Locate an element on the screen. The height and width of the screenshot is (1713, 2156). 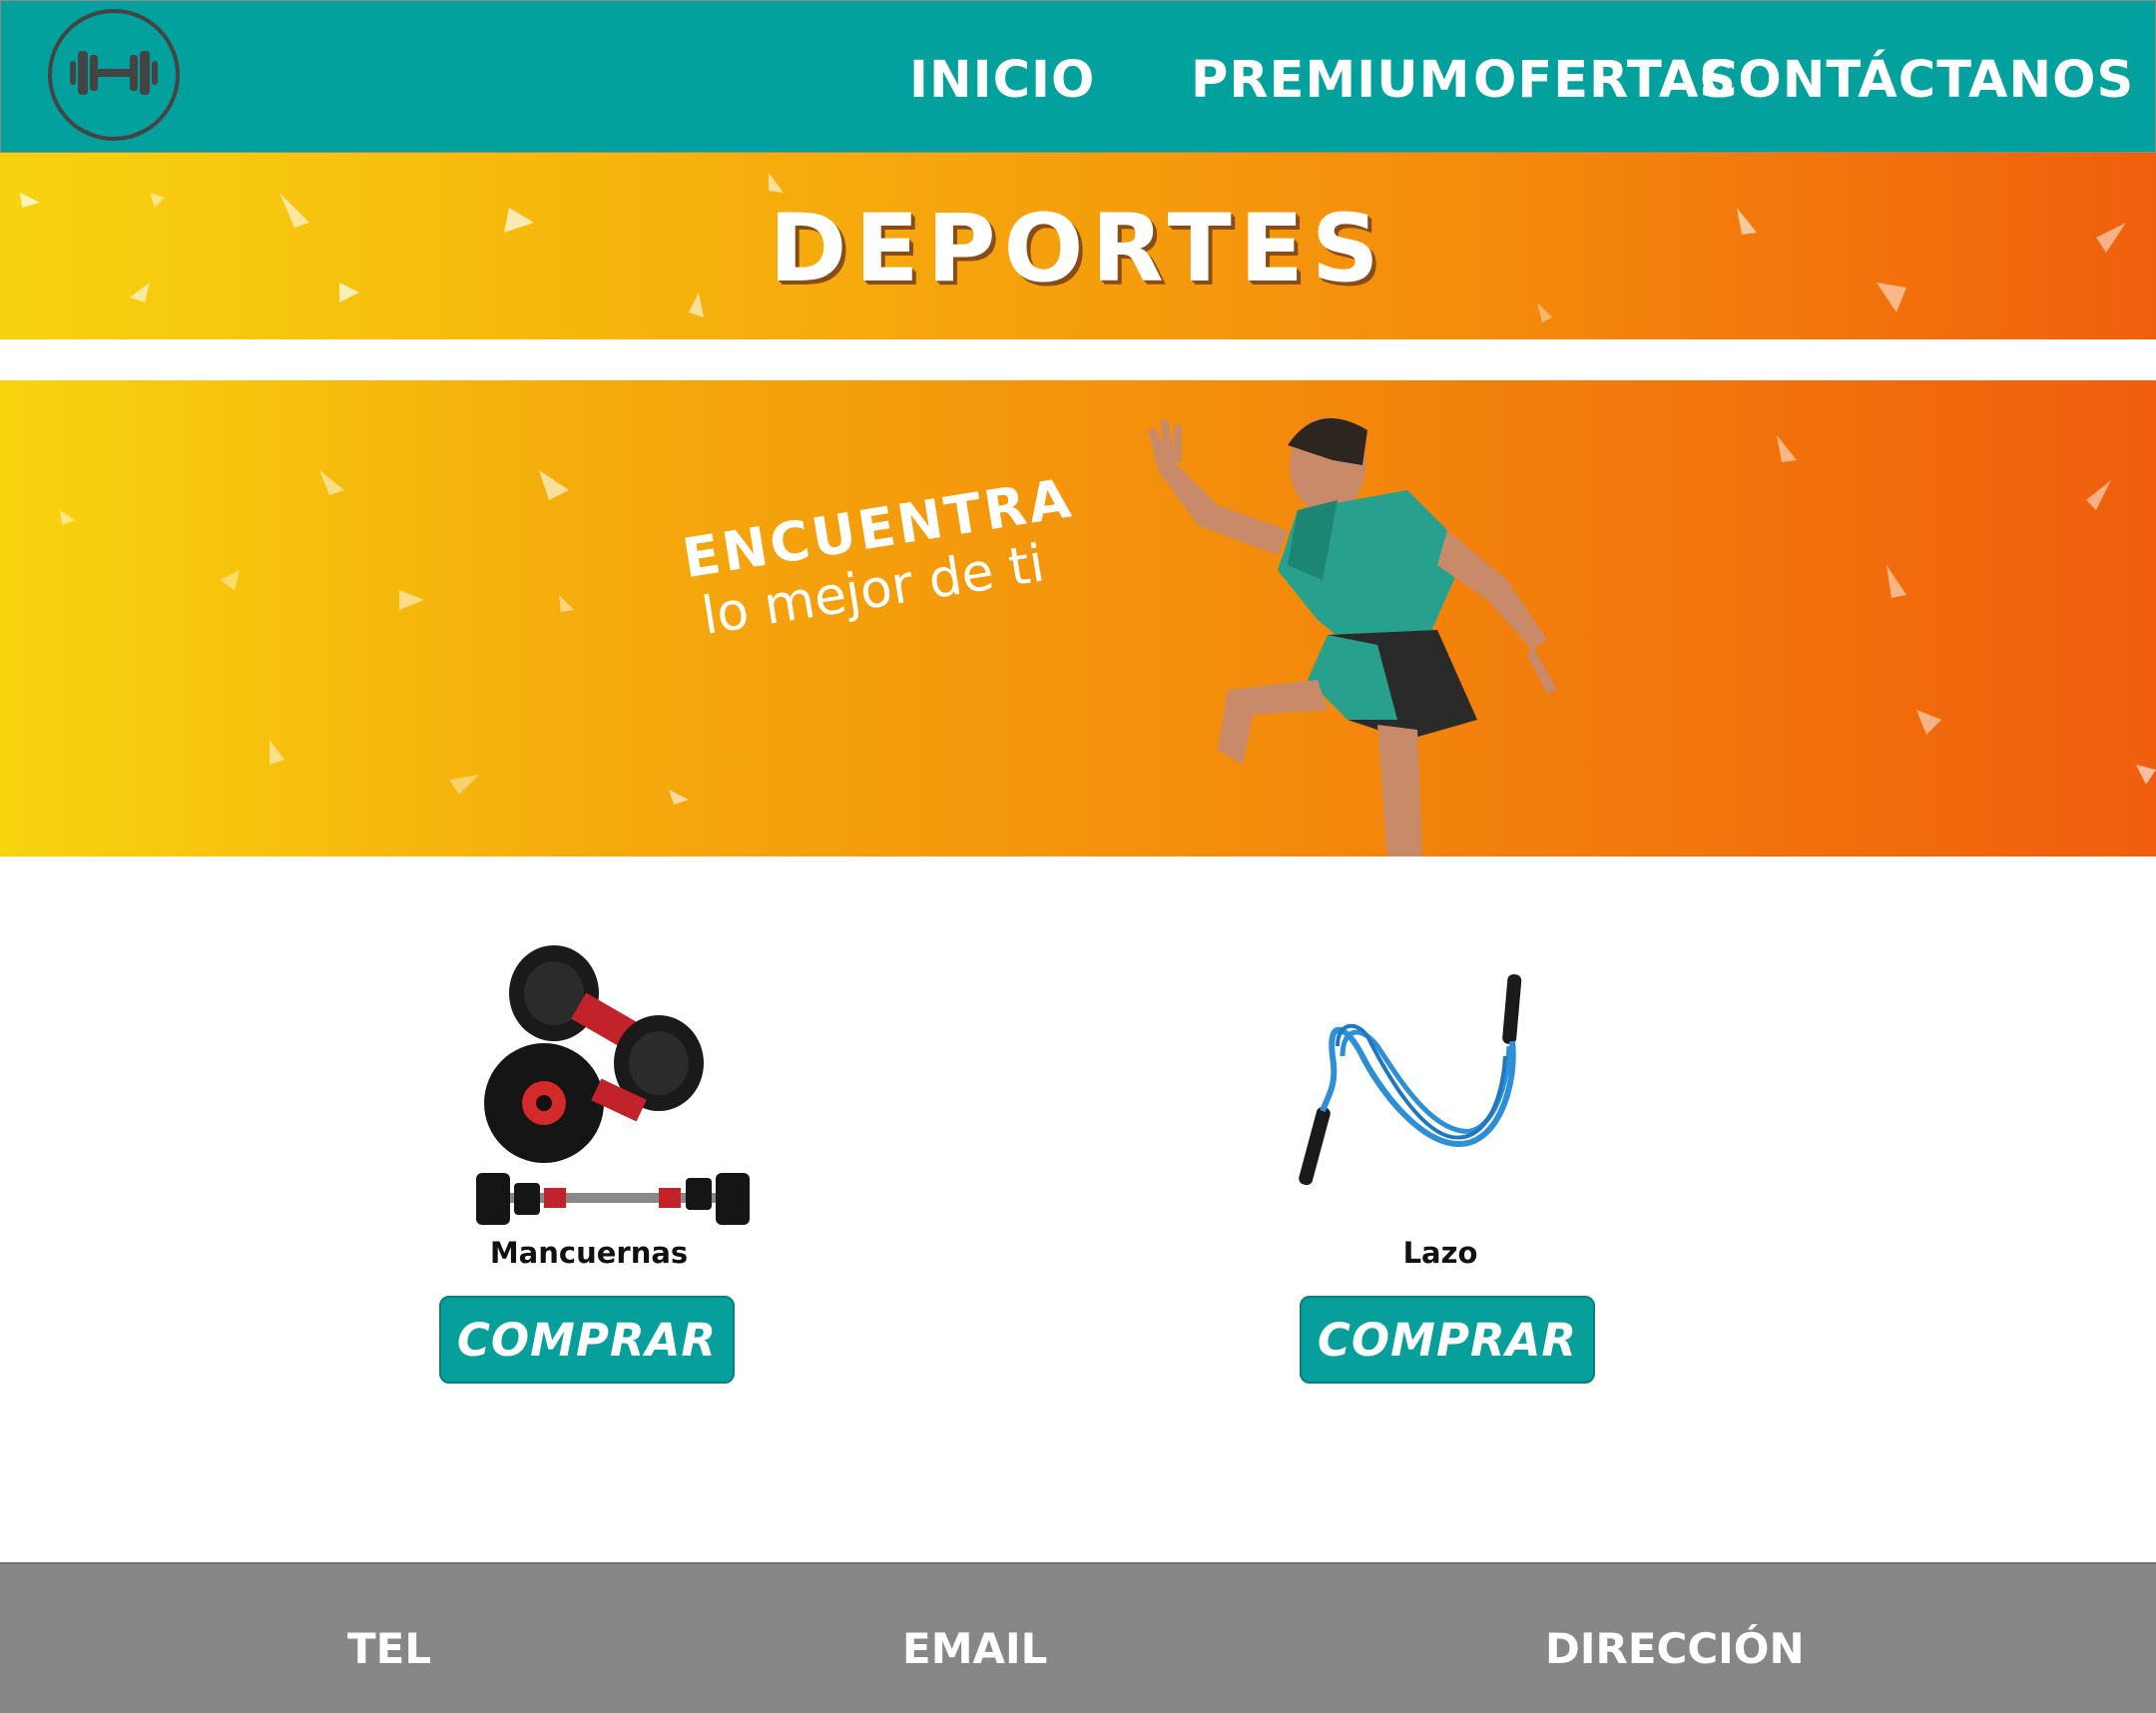
runner-image is located at coordinates (1352, 637).